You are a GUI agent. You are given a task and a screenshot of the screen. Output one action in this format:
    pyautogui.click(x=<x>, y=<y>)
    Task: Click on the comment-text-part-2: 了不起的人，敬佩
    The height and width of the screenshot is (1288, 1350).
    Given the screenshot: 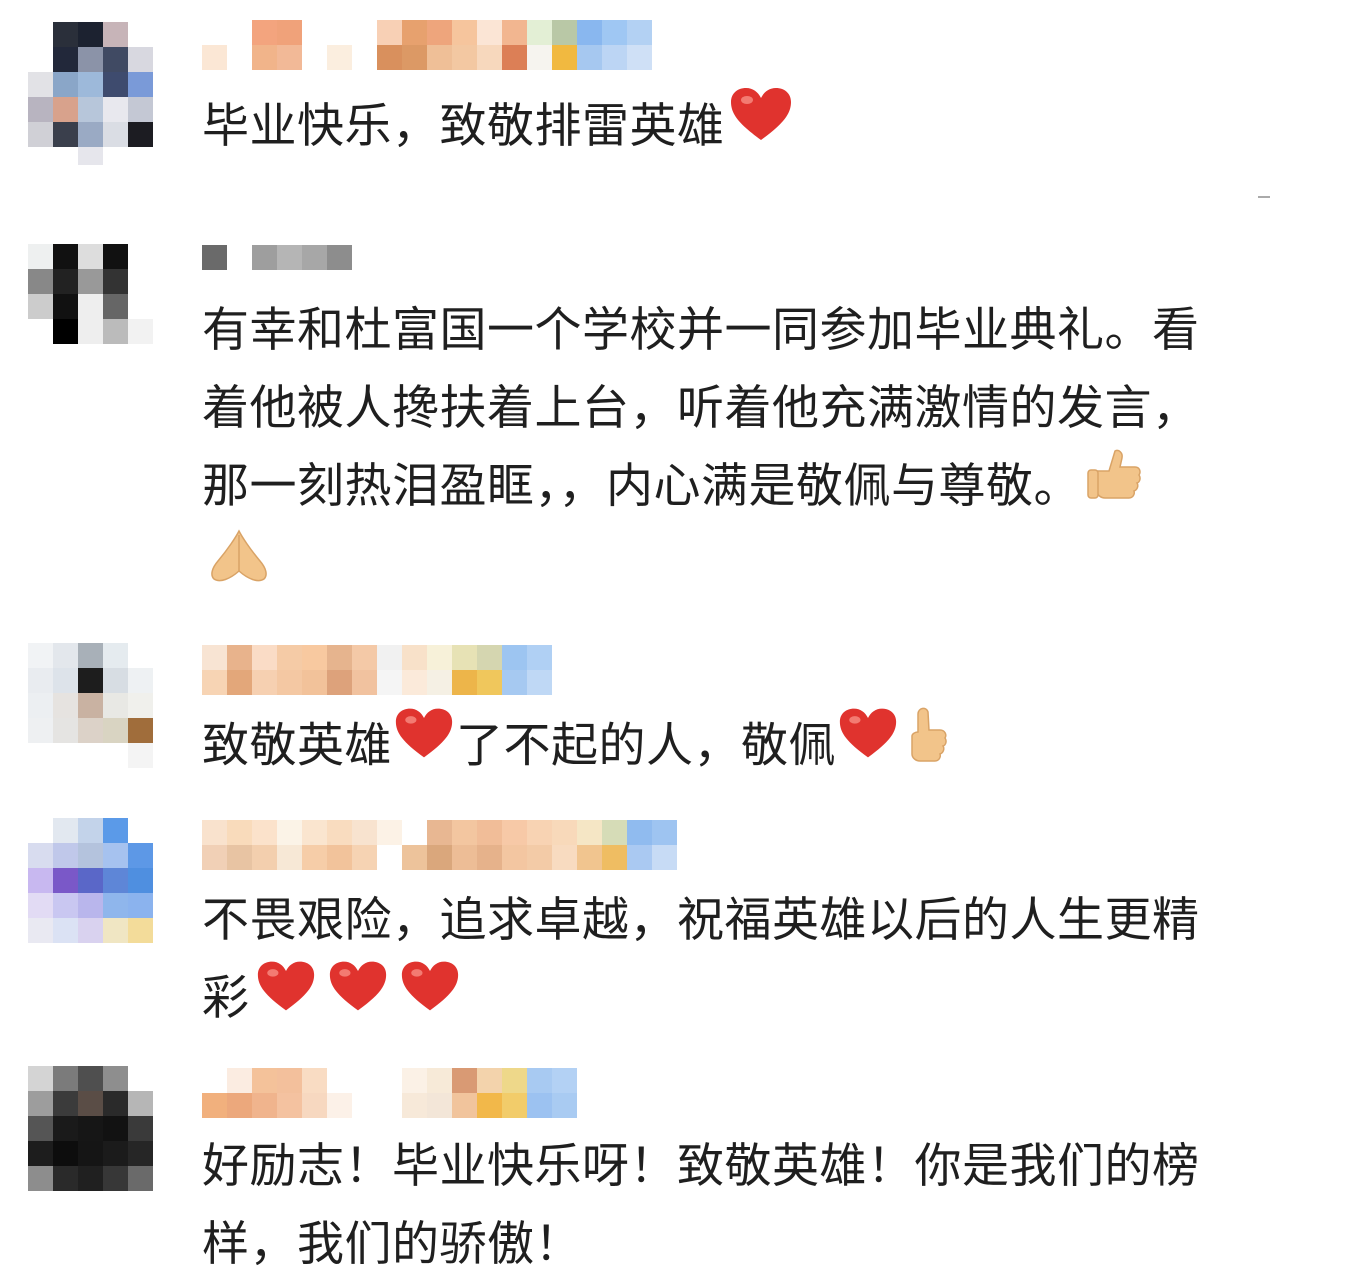 What is the action you would take?
    pyautogui.click(x=646, y=746)
    